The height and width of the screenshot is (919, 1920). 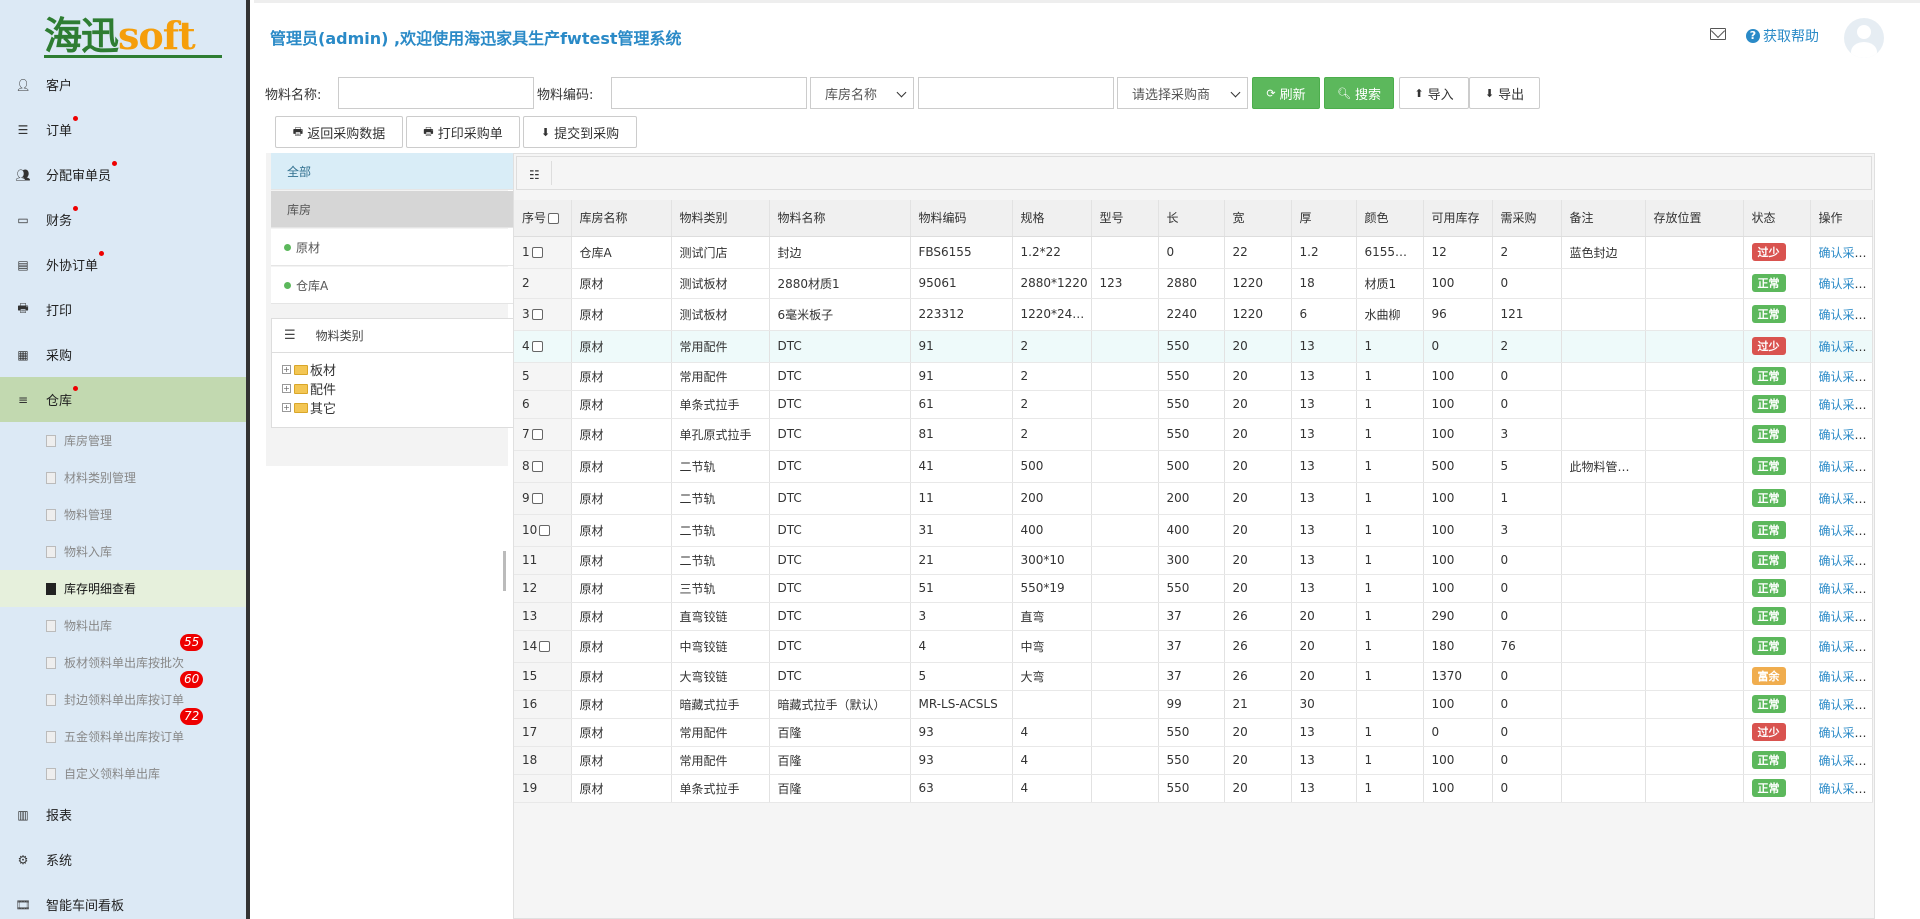 I want to click on tree-node-parts: + 配件, so click(x=393, y=388).